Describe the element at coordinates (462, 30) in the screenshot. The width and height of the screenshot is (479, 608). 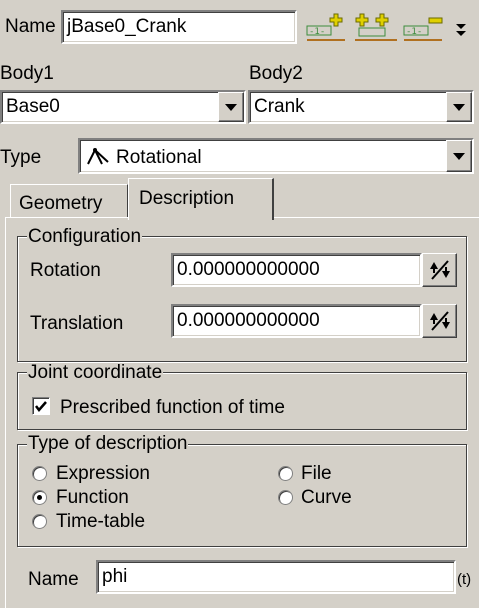
I see `more-arrow-icon` at that location.